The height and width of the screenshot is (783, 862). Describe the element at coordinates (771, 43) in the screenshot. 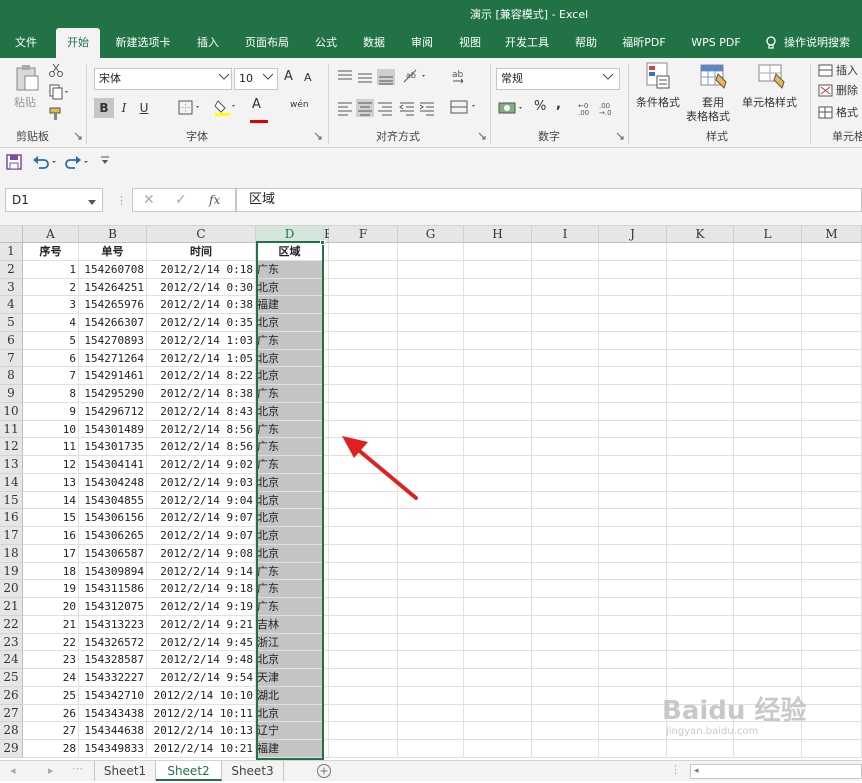

I see `lightbulb-icon` at that location.